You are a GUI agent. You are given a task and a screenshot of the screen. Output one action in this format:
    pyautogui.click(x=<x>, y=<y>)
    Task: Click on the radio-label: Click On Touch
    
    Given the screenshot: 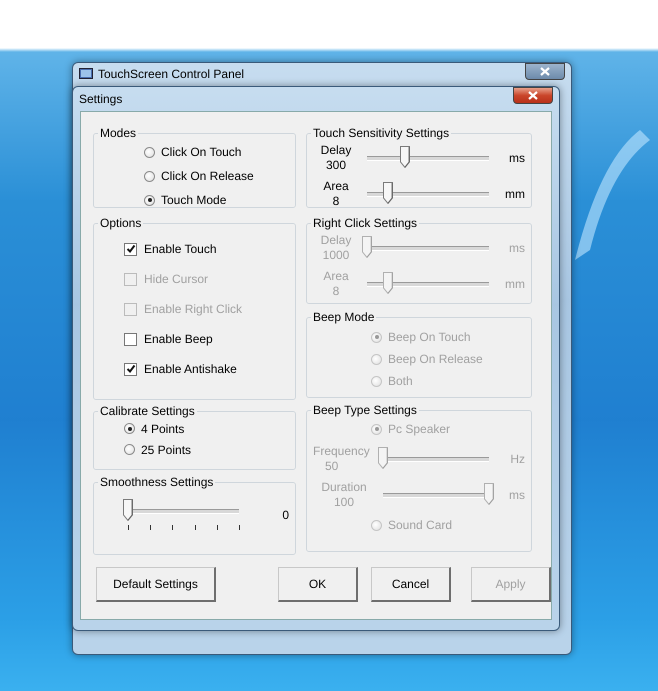 What is the action you would take?
    pyautogui.click(x=201, y=152)
    